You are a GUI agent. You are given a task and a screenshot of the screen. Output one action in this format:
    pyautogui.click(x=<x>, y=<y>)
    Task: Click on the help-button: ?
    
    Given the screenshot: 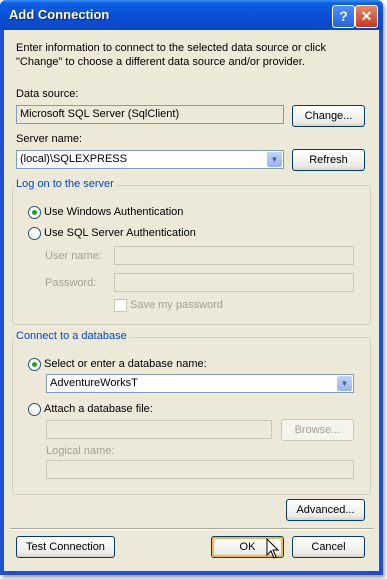 What is the action you would take?
    pyautogui.click(x=343, y=16)
    